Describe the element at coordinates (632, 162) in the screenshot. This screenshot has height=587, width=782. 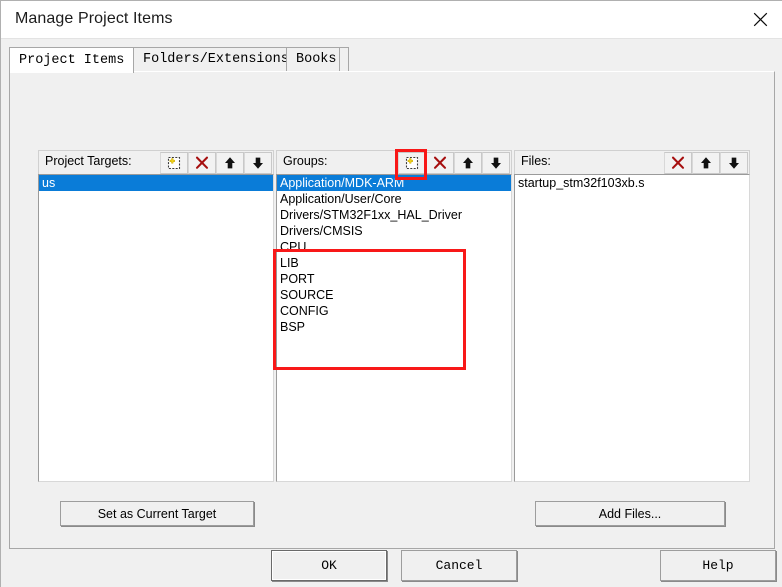
I see `files-header: Files:` at that location.